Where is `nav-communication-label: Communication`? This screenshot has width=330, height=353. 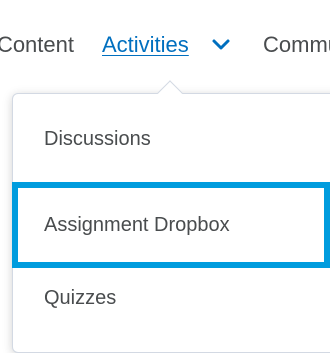
nav-communication-label: Communication is located at coordinates (296, 44).